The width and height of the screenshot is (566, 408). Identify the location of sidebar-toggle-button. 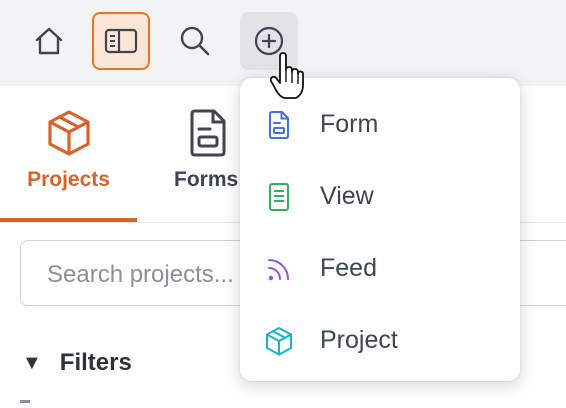
(121, 41).